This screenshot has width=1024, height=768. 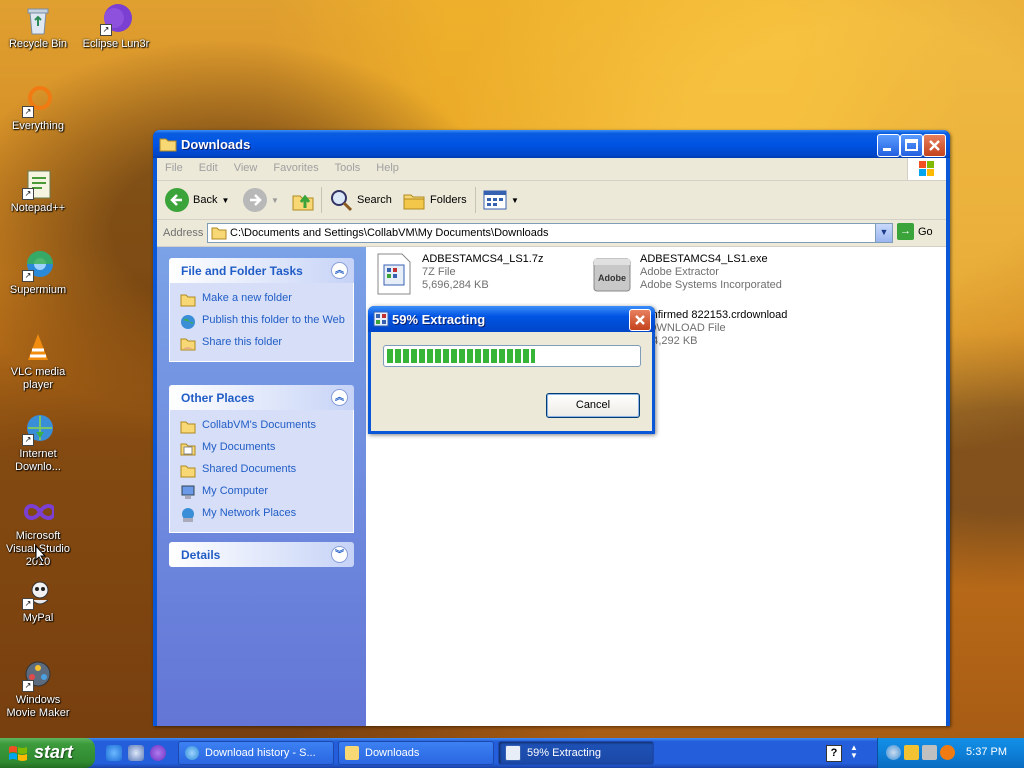 I want to click on menu-bar: File Edit View Favorites Tools Help, so click(x=551, y=169).